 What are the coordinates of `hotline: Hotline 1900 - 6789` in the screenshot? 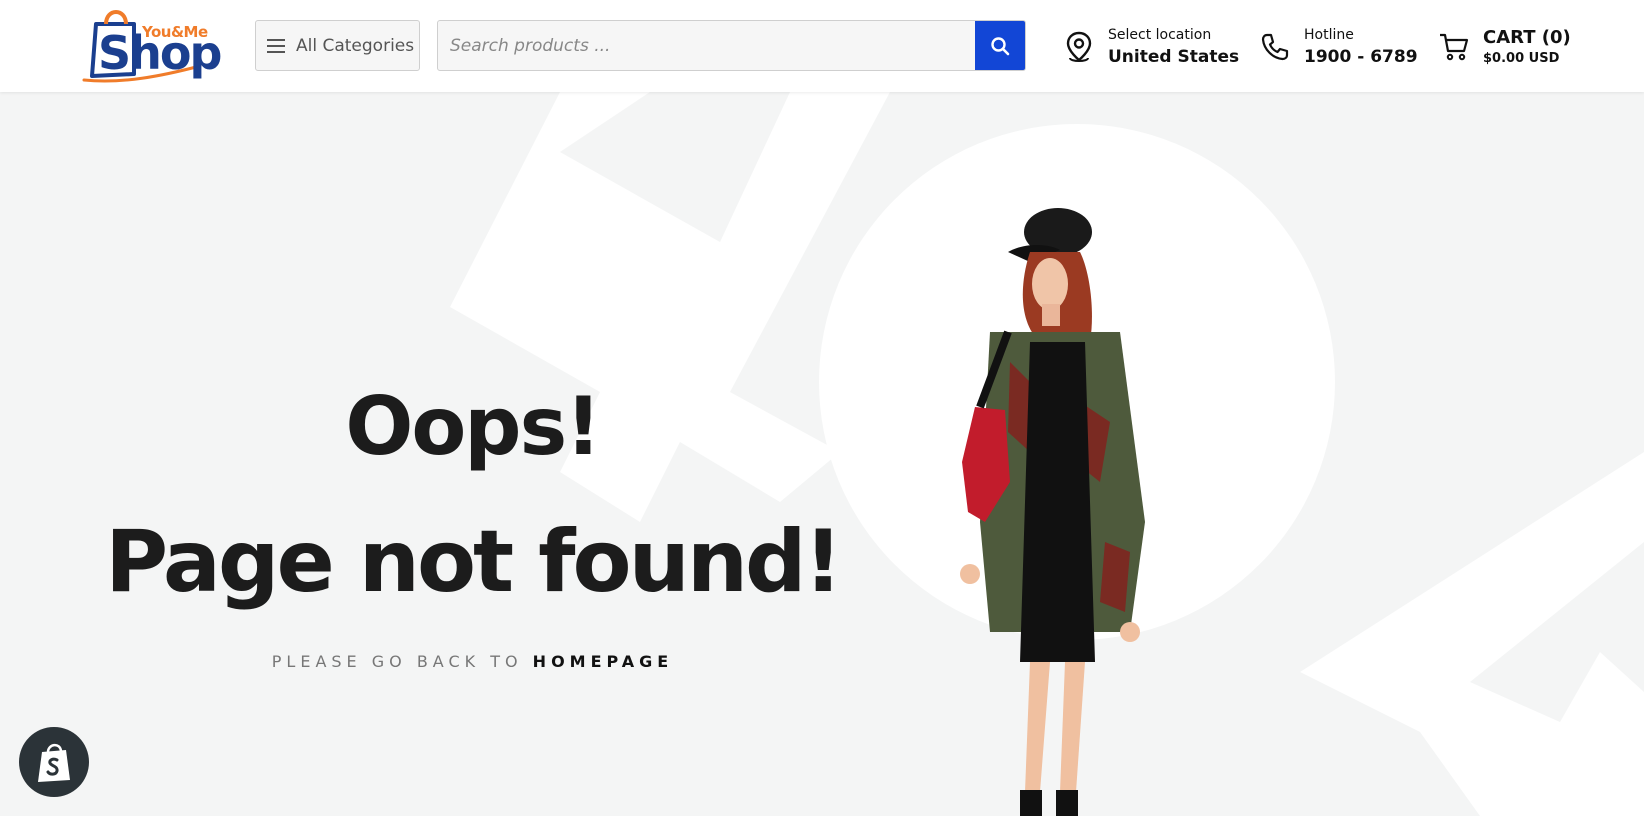 It's located at (1338, 47).